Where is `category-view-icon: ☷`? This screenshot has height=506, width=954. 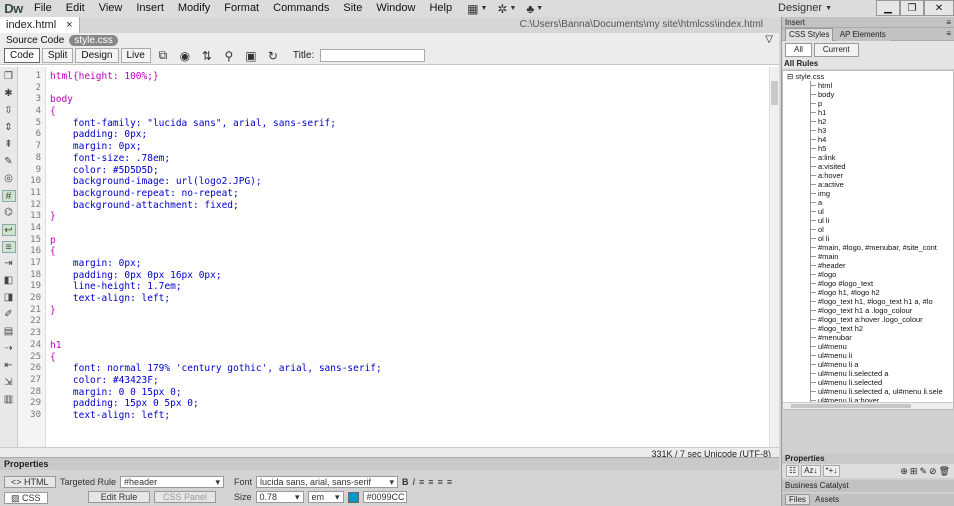 category-view-icon: ☷ is located at coordinates (793, 471).